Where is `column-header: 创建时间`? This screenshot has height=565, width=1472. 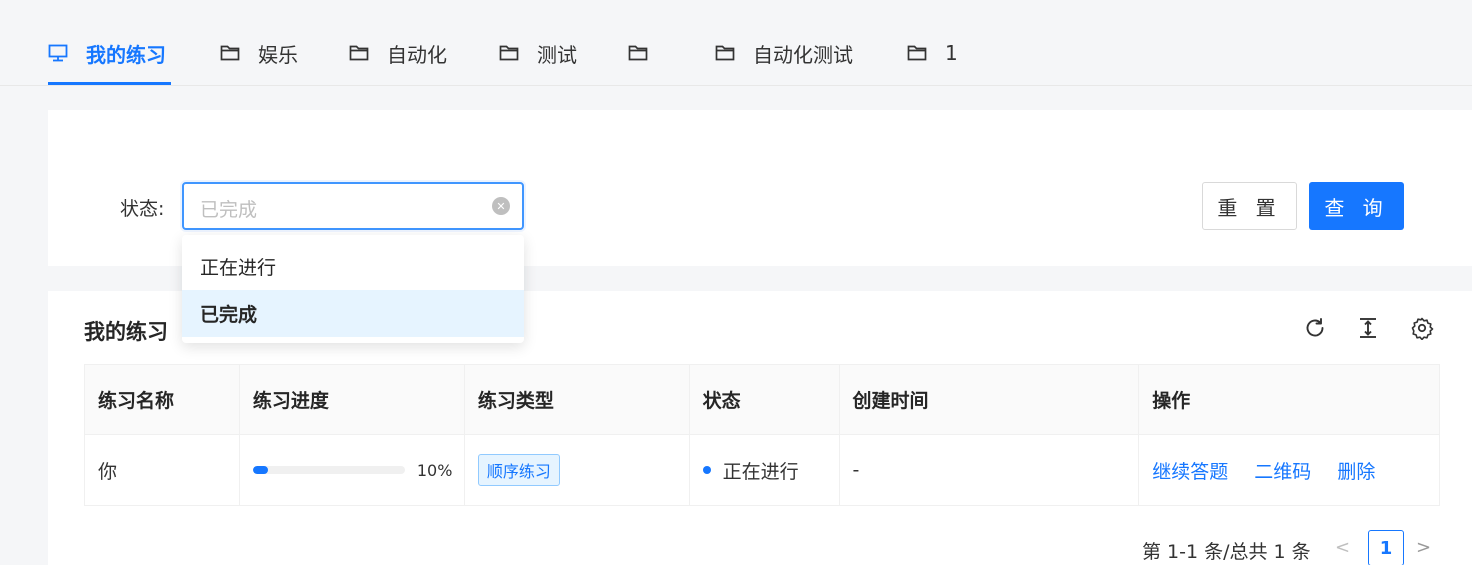 column-header: 创建时间 is located at coordinates (989, 399).